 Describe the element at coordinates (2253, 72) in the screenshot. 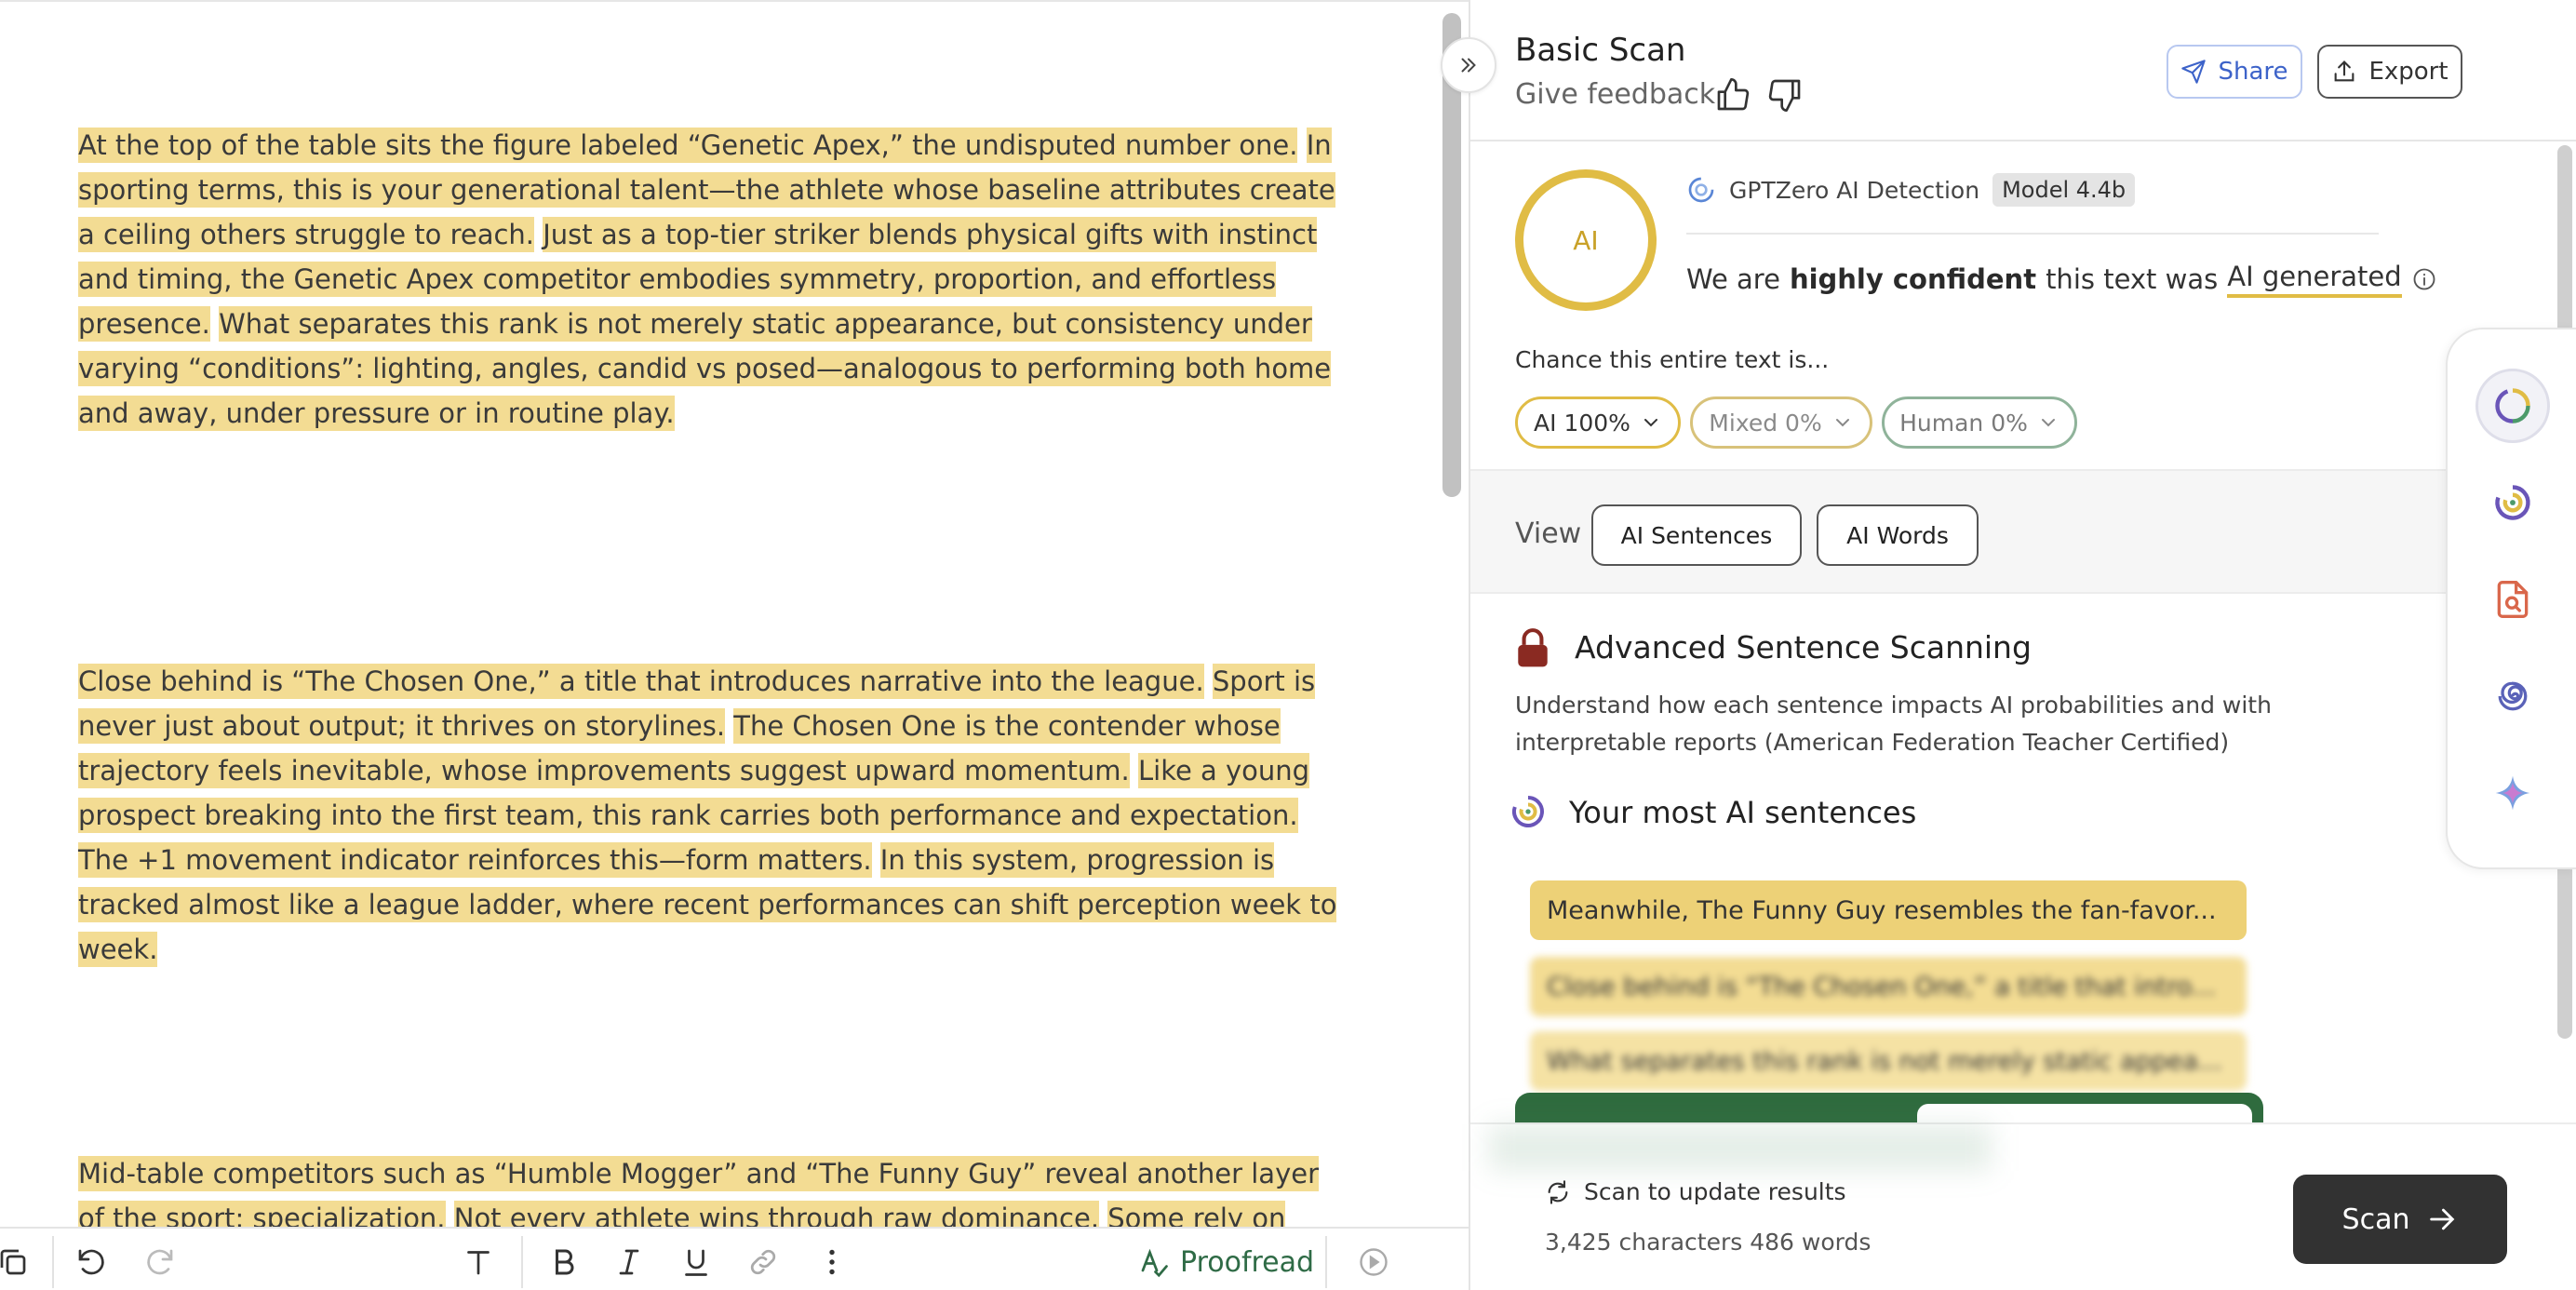

I see `share-label: Share` at that location.